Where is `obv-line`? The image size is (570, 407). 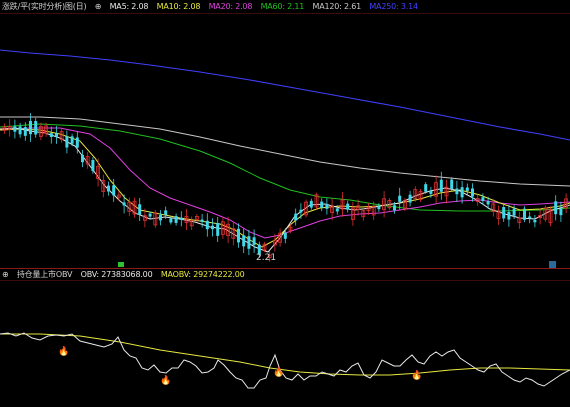 obv-line is located at coordinates (285, 360).